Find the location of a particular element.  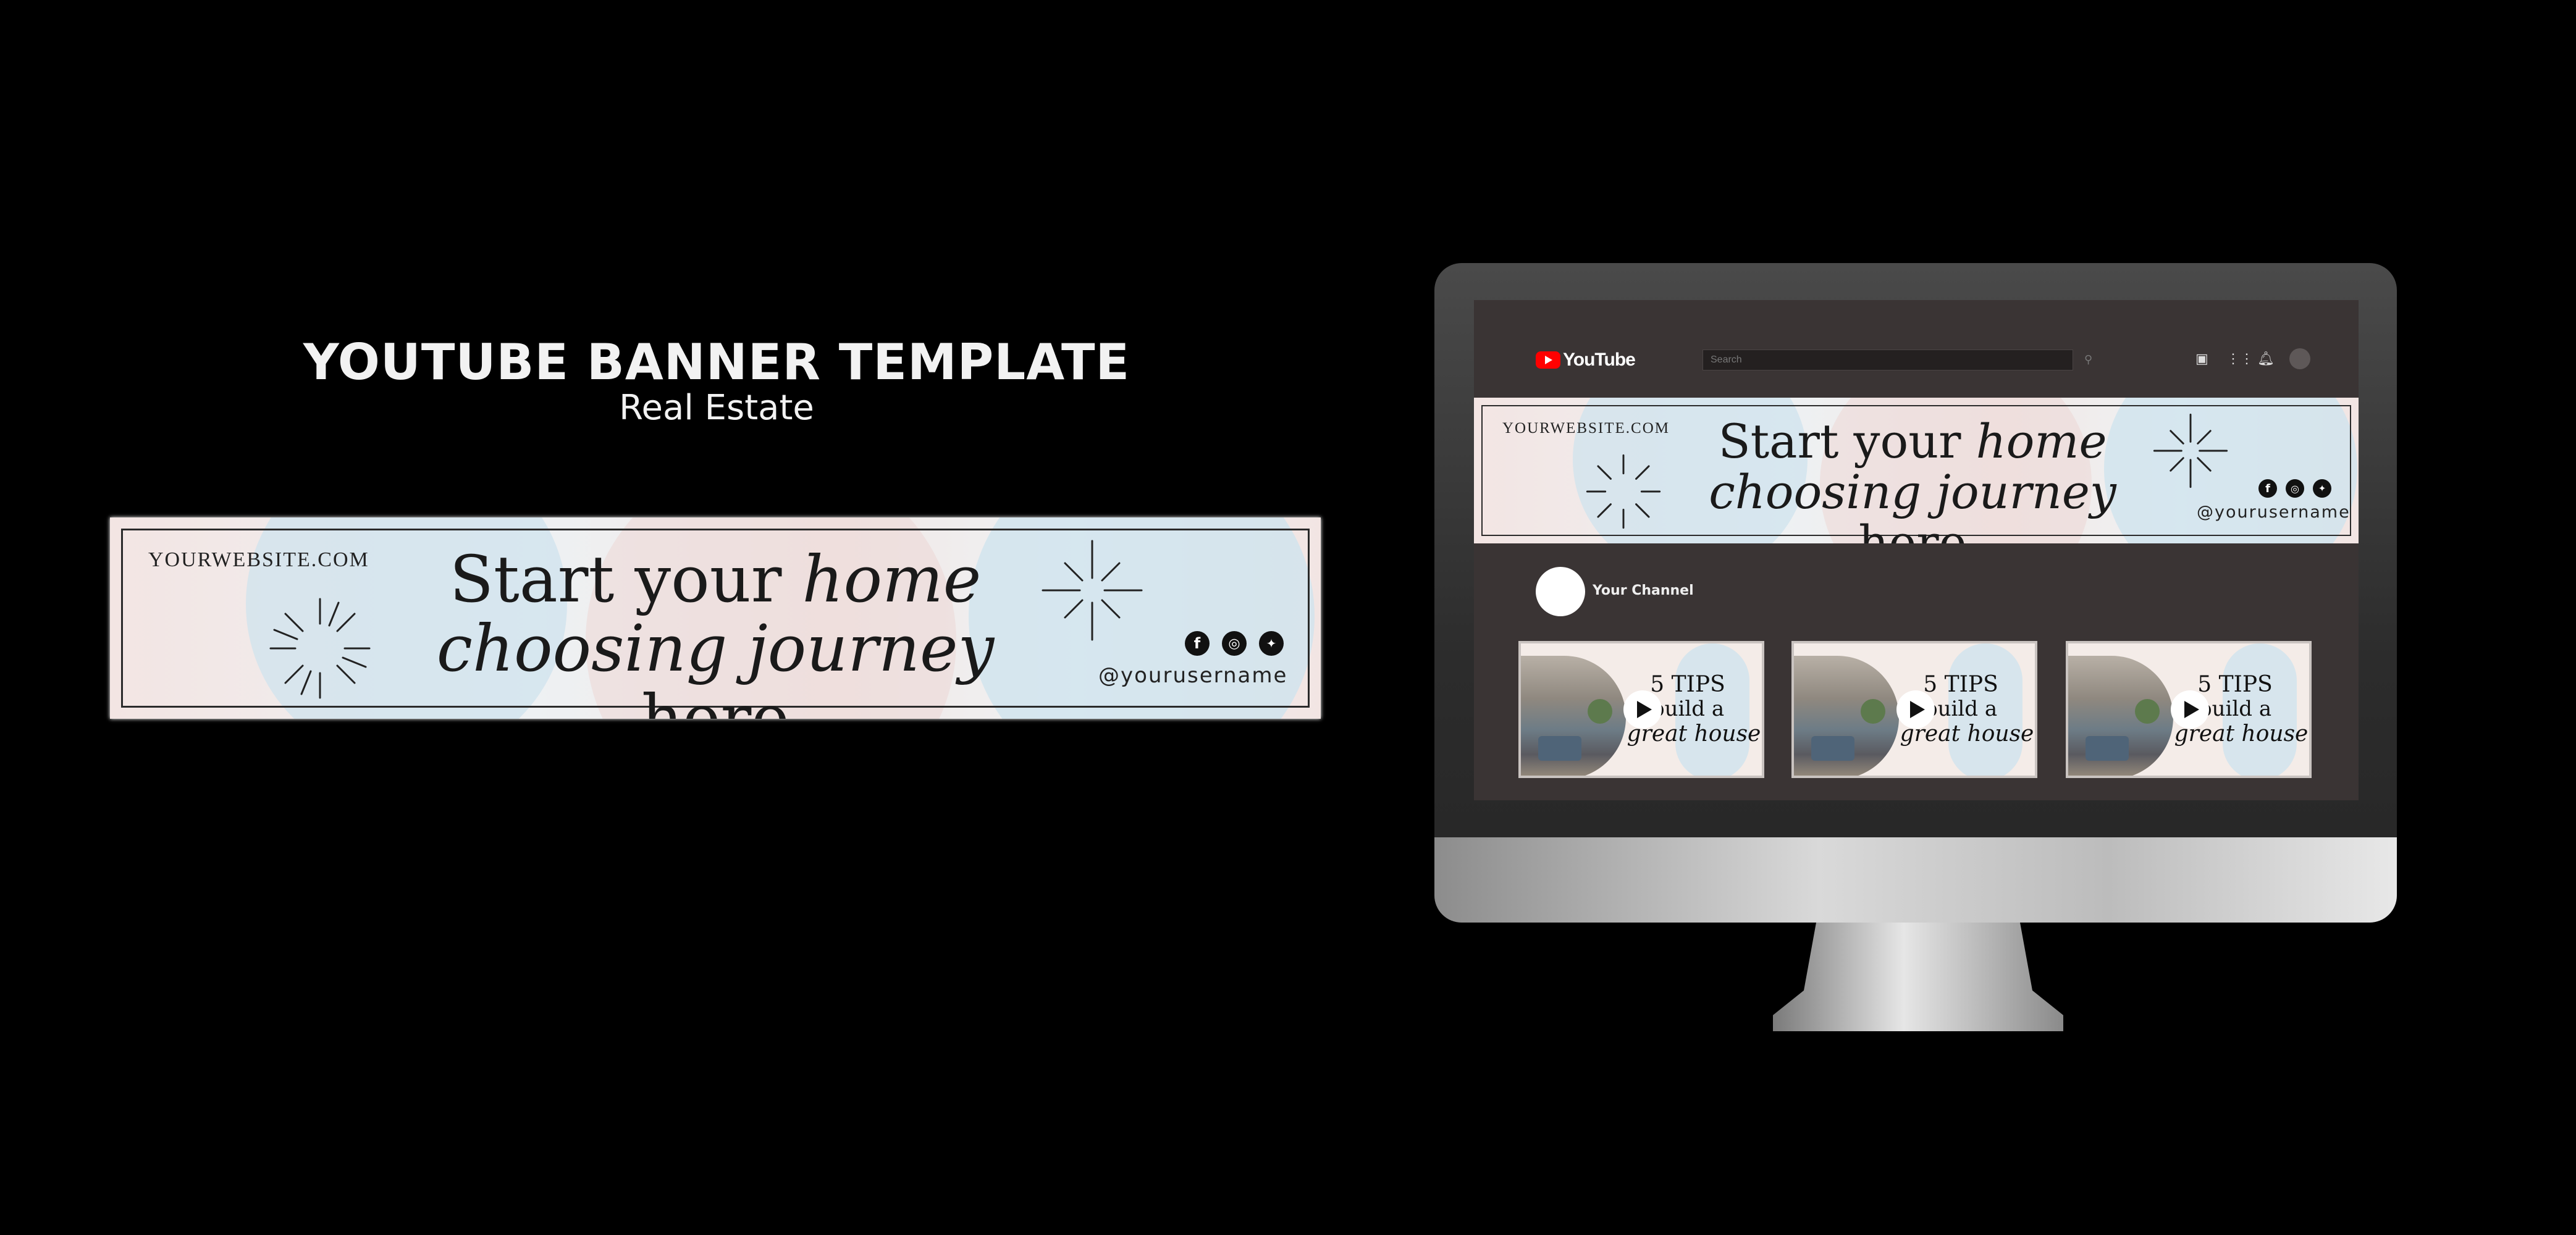

channel-avatar is located at coordinates (1560, 591).